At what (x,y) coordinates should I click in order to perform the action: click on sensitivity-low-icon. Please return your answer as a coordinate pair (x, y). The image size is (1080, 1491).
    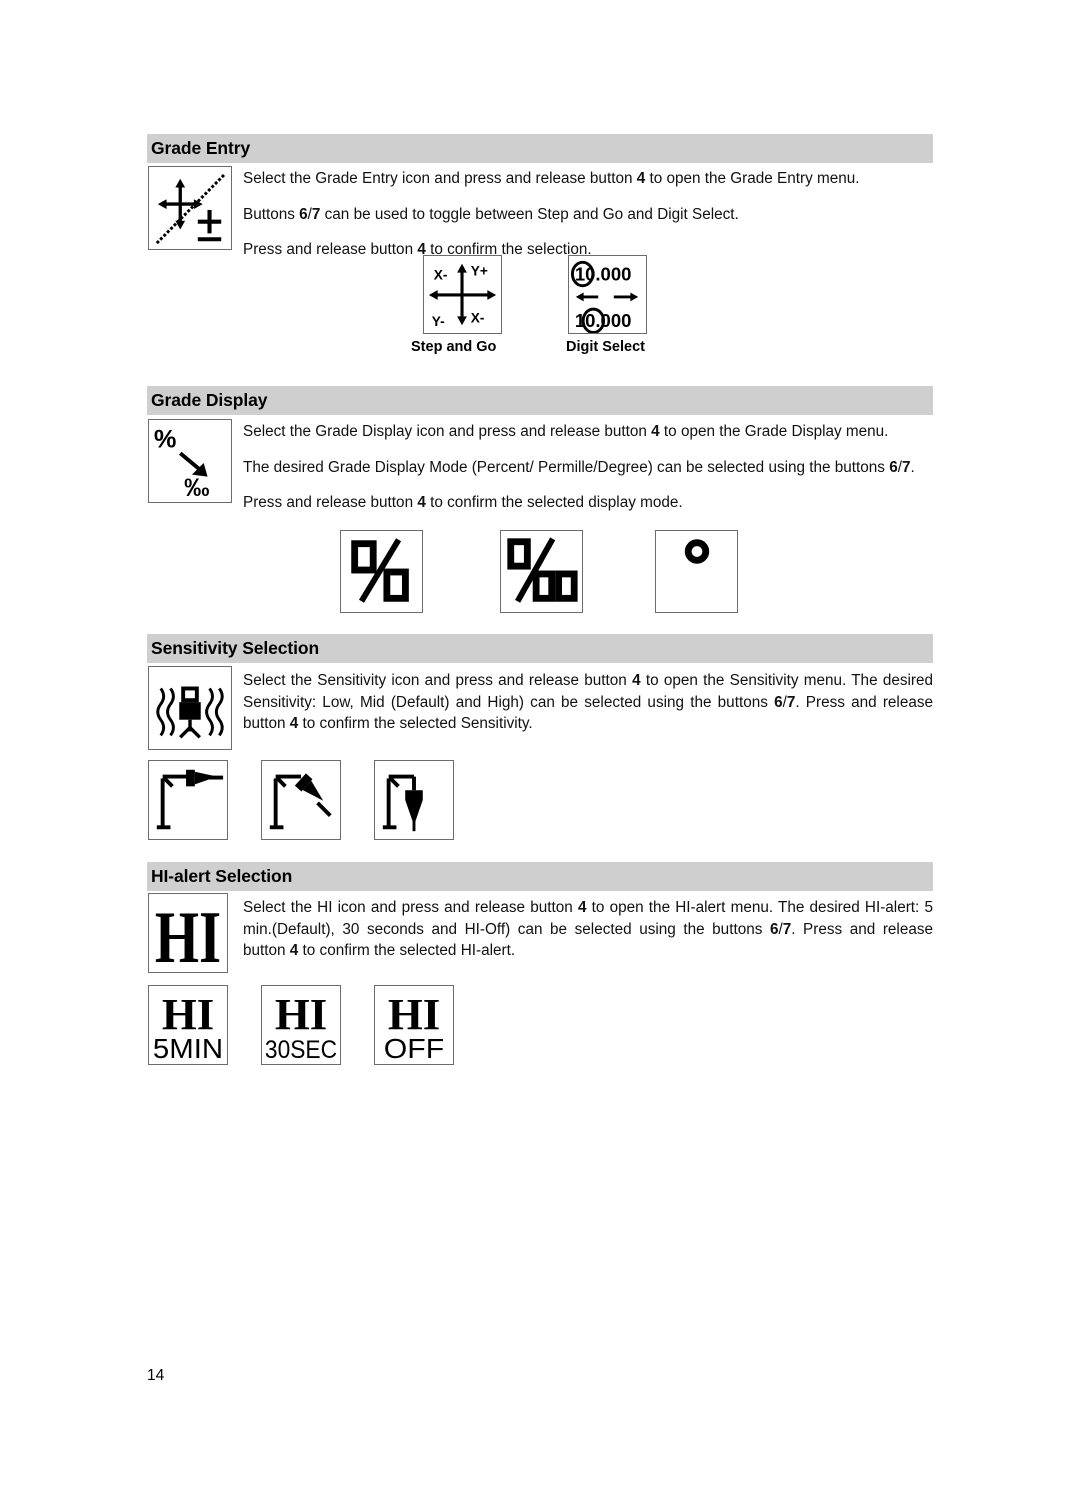
    Looking at the image, I should click on (188, 800).